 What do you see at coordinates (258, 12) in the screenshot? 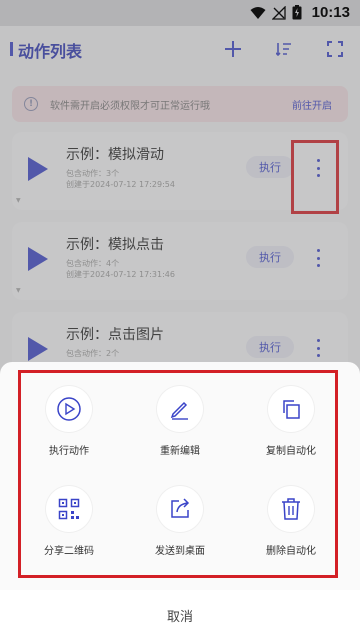
I see `wifi-icon` at bounding box center [258, 12].